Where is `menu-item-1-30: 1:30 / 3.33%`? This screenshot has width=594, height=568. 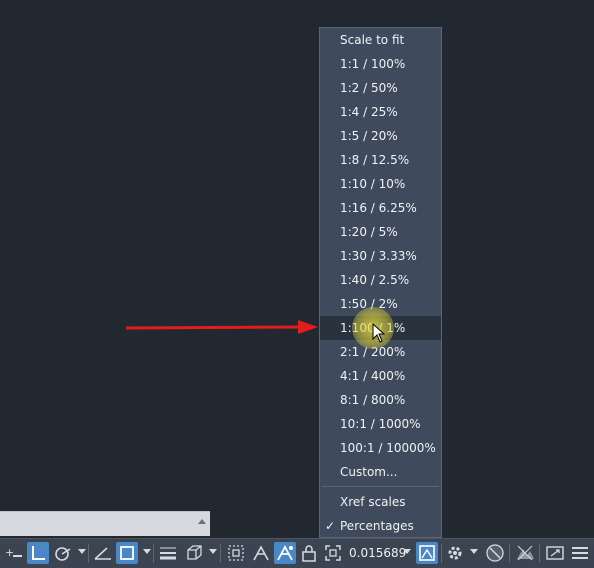
menu-item-1-30: 1:30 / 3.33% is located at coordinates (380, 256).